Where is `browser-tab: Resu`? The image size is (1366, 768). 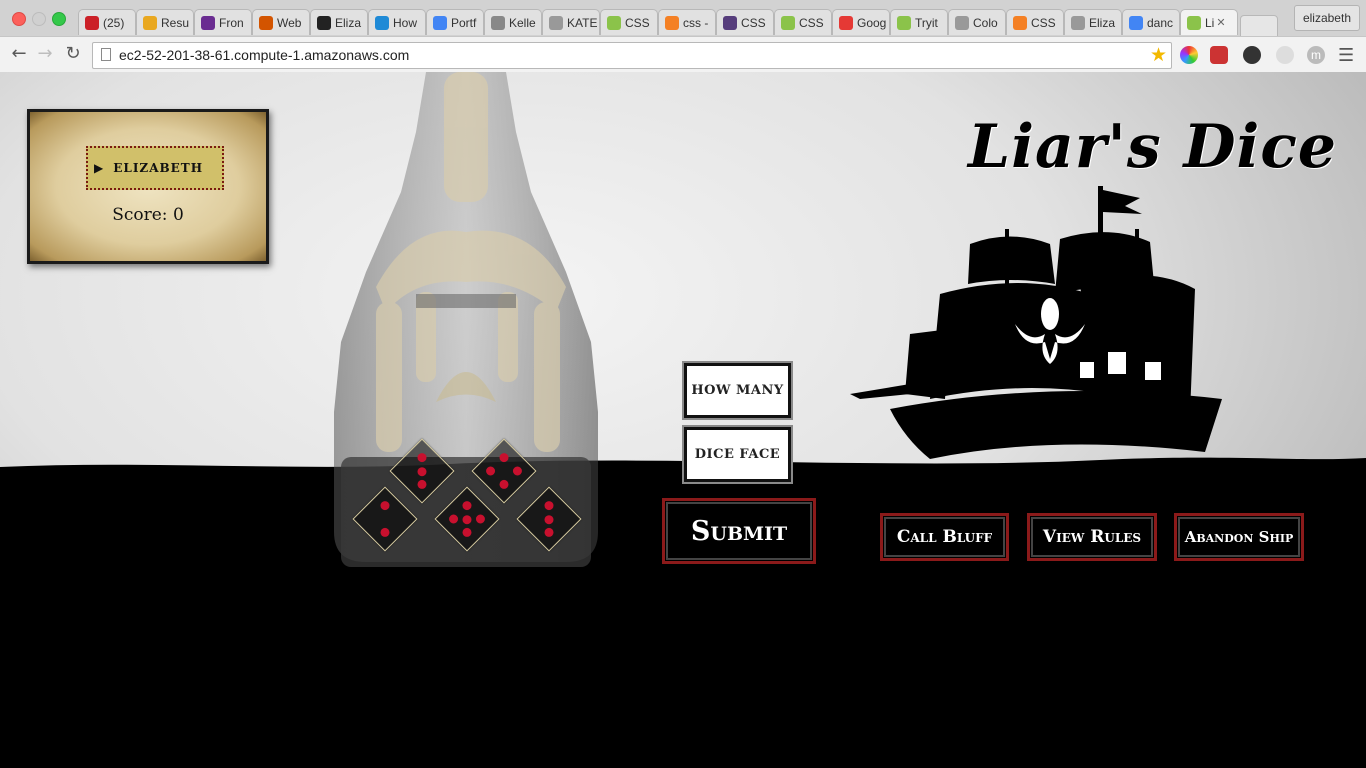 browser-tab: Resu is located at coordinates (165, 22).